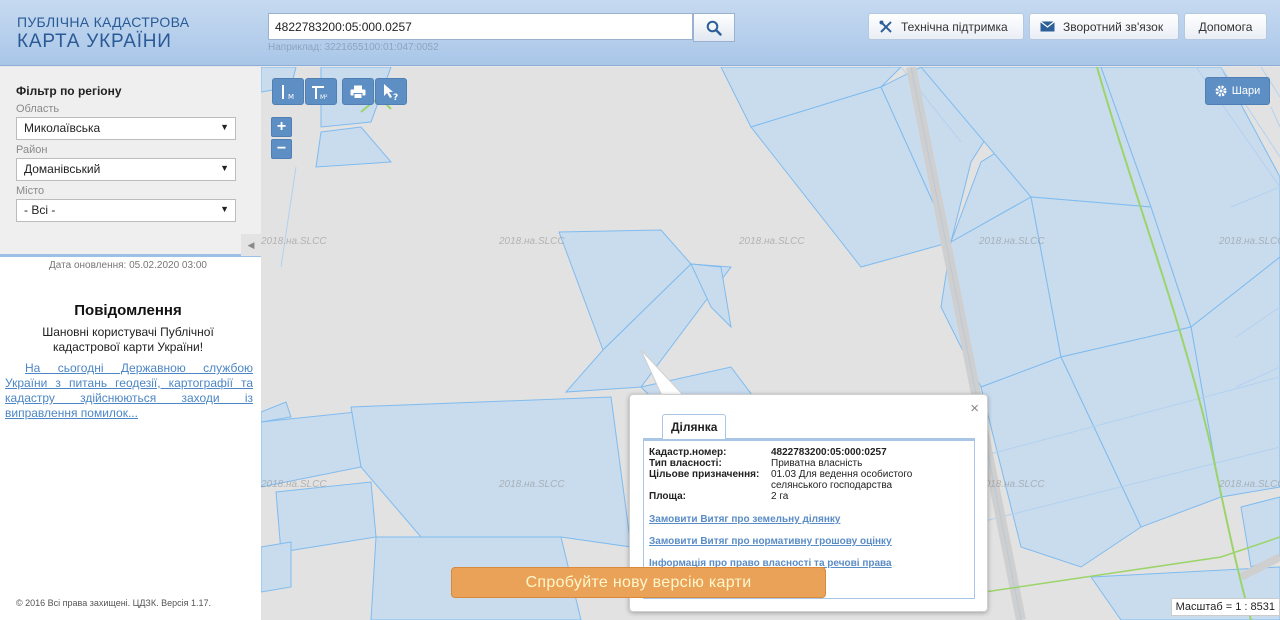 The width and height of the screenshot is (1280, 620). Describe the element at coordinates (103, 22) in the screenshot. I see `logo-line1: ПУБЛІЧНА КАДАСТРОВА` at that location.